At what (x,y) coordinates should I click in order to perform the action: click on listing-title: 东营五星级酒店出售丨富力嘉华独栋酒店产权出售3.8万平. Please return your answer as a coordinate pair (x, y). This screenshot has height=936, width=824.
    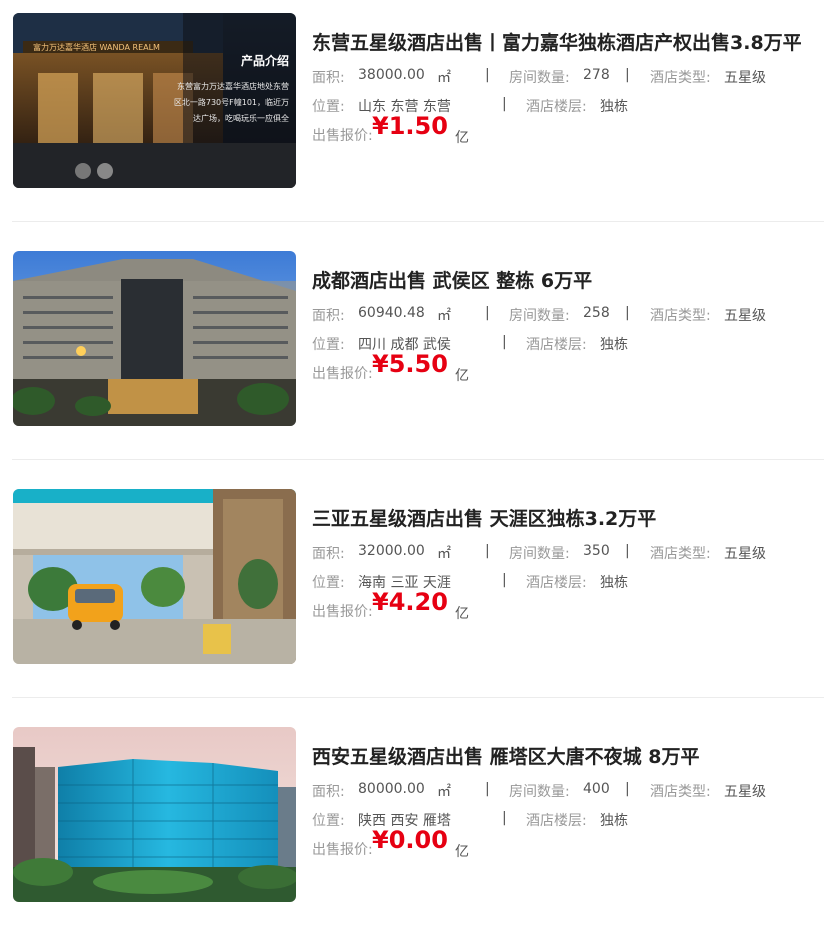
    Looking at the image, I should click on (562, 41).